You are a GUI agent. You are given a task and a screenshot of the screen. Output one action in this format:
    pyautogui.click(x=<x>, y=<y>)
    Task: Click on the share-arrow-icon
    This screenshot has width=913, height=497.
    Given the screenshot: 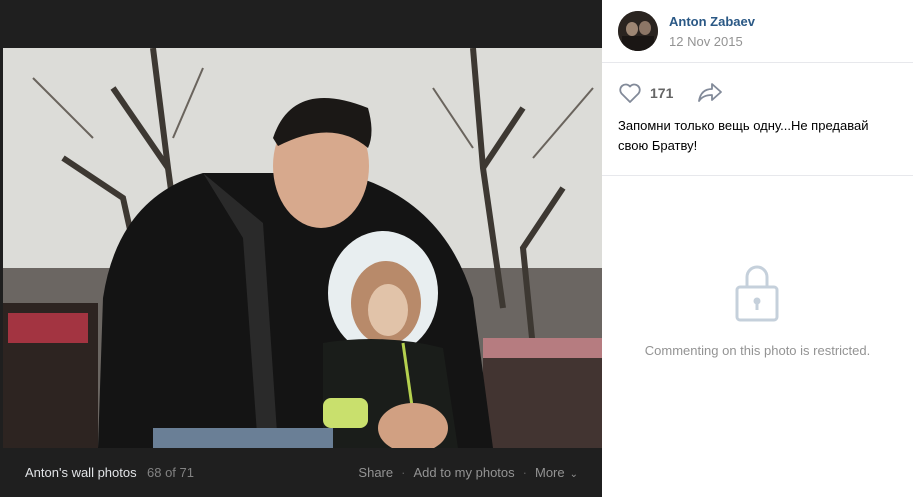 What is the action you would take?
    pyautogui.click(x=710, y=92)
    